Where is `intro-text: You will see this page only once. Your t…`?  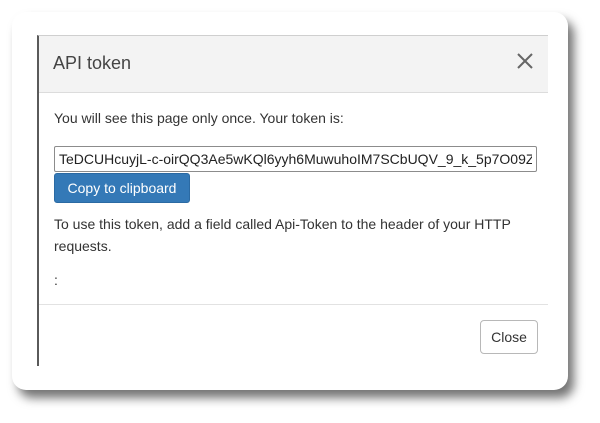 intro-text: You will see this page only once. Your t… is located at coordinates (199, 118).